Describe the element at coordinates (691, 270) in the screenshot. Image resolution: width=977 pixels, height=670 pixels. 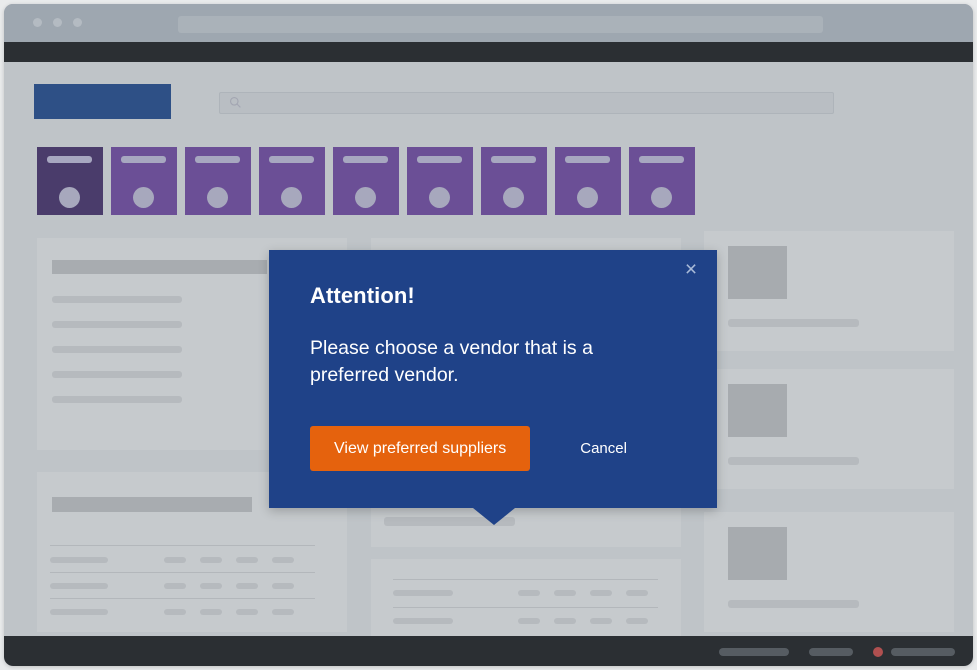
I see `close-icon: ×` at that location.